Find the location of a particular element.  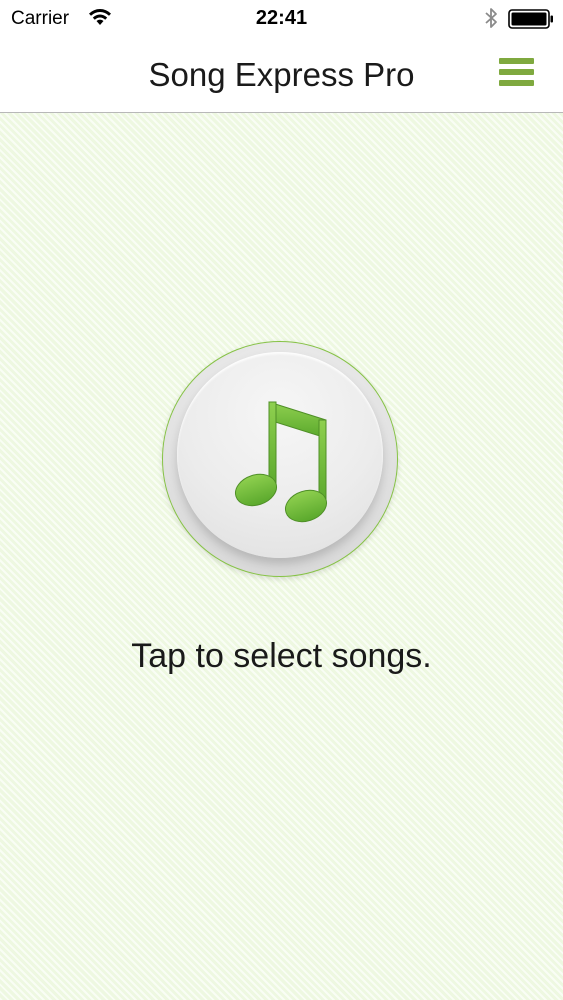

status-bar: Carrier 22:41 is located at coordinates (281, 19).